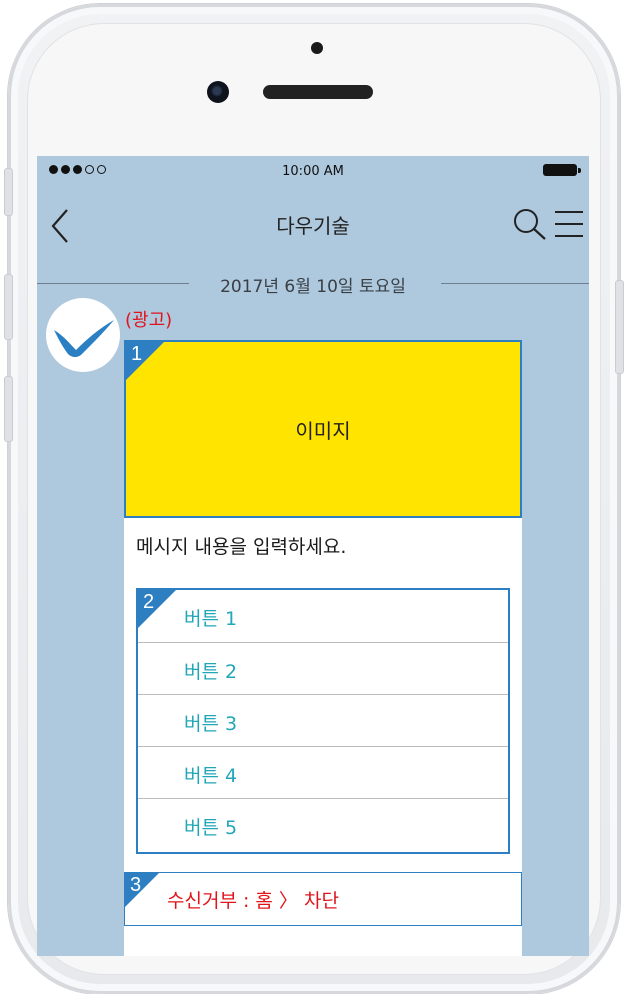 The height and width of the screenshot is (994, 626). What do you see at coordinates (317, 48) in the screenshot?
I see `proximity-sensor` at bounding box center [317, 48].